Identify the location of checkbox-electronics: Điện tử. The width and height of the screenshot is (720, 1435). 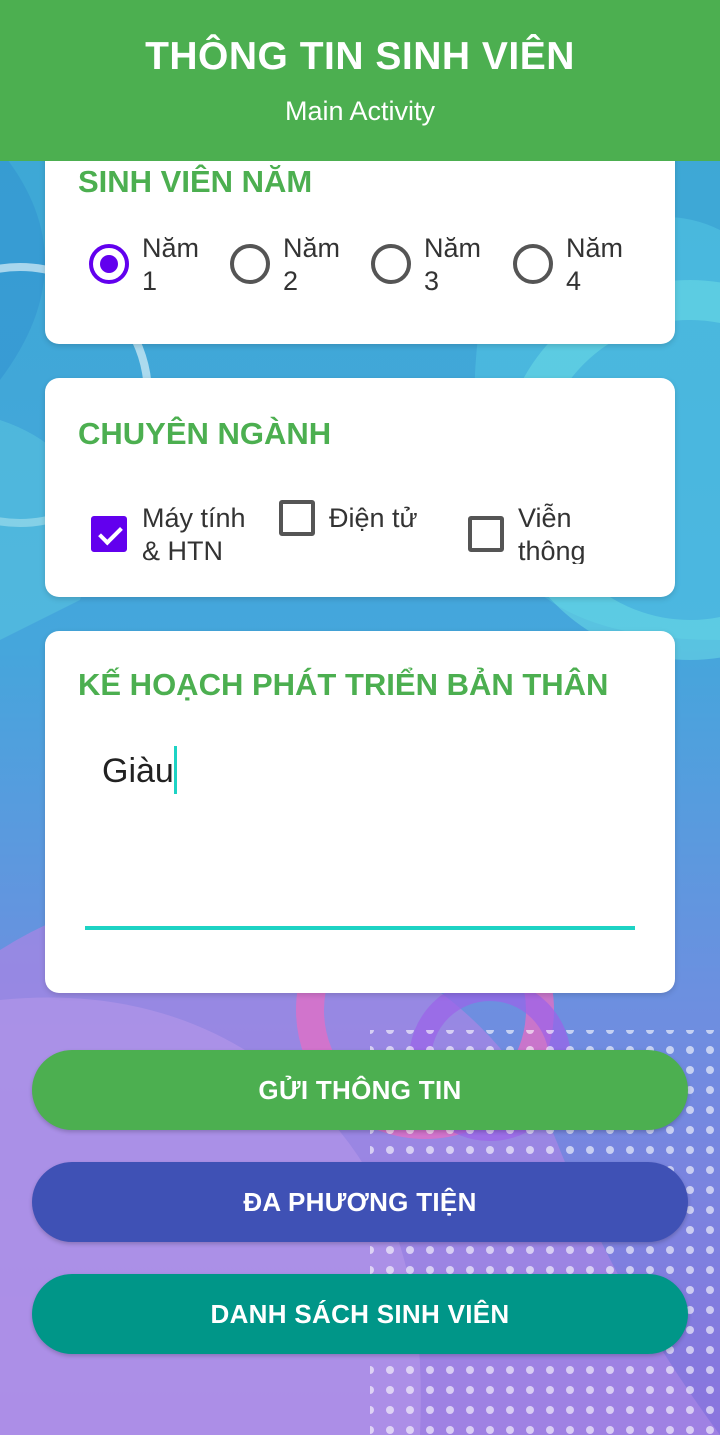
(359, 520).